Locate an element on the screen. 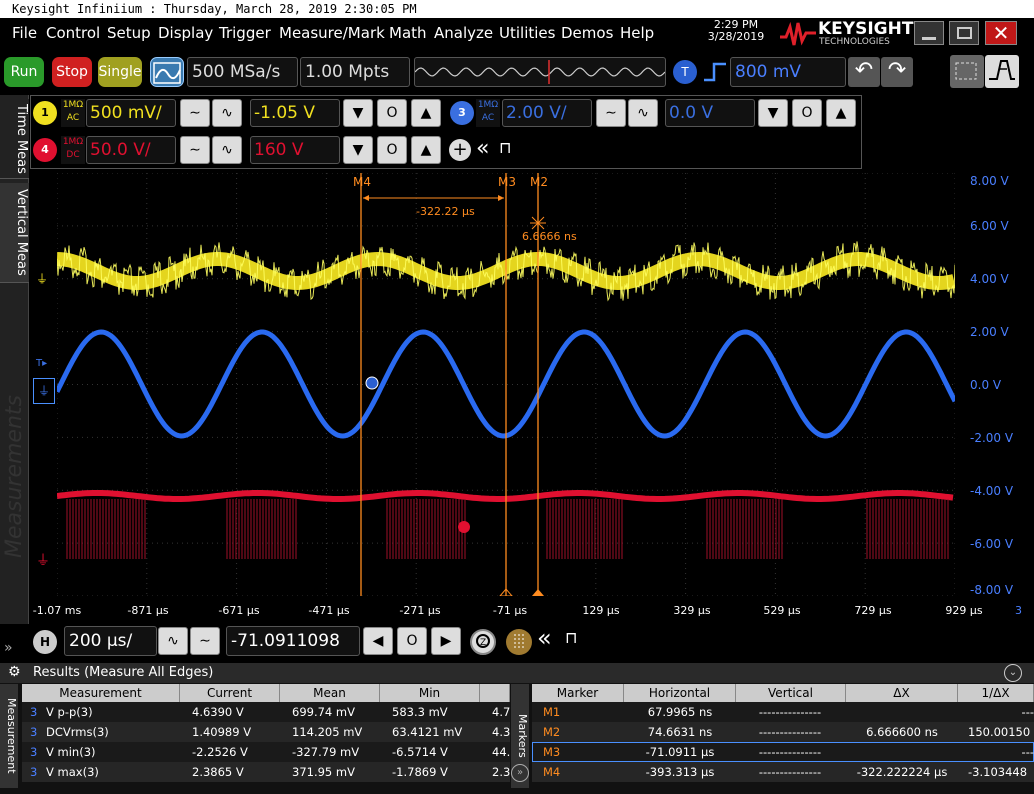 The image size is (1034, 794). ch3-badge: 3 is located at coordinates (462, 113).